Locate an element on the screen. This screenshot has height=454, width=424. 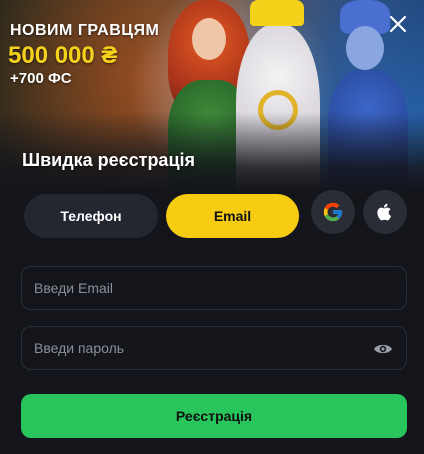
register-button: Реєстрація is located at coordinates (214, 416).